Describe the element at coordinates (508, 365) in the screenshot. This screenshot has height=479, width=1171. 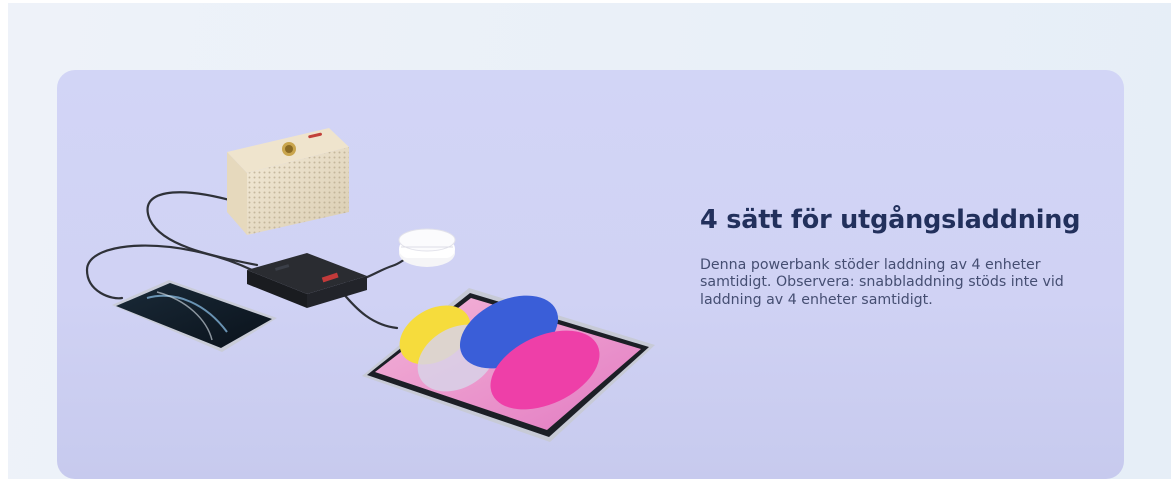
I see `tablet-icon` at that location.